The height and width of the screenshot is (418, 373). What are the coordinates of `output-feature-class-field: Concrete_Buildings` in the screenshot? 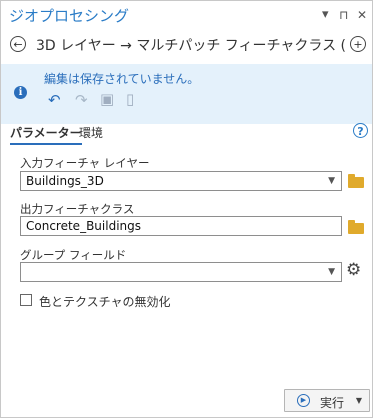 It's located at (181, 226).